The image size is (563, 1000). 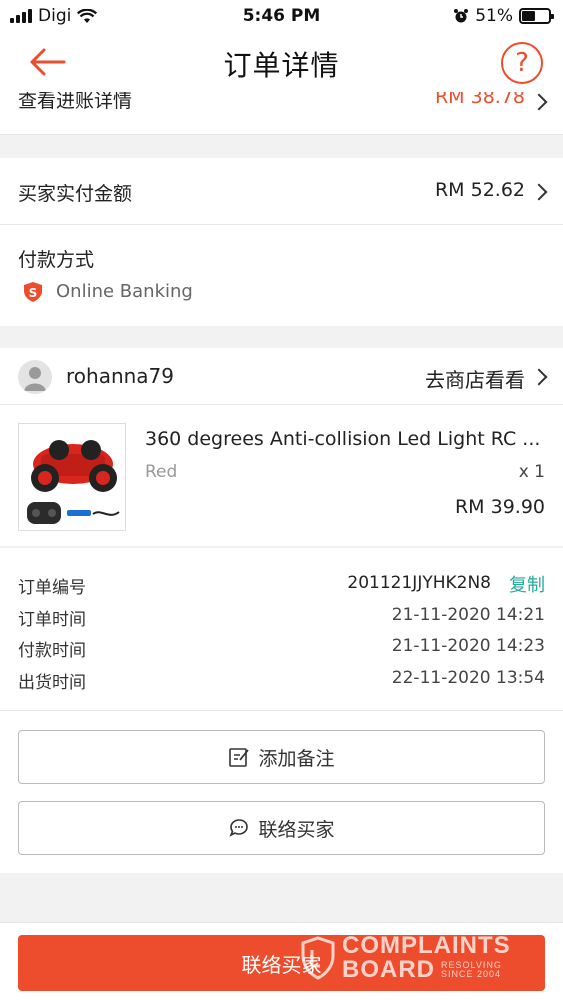 I want to click on income-details-value: RM 38.78, so click(x=479, y=100).